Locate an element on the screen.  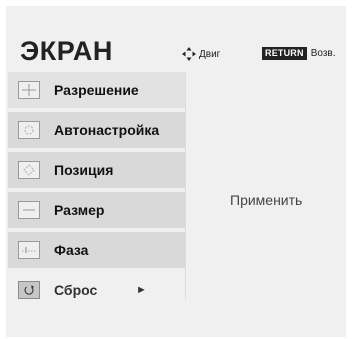
auto-config-icon is located at coordinates (29, 130).